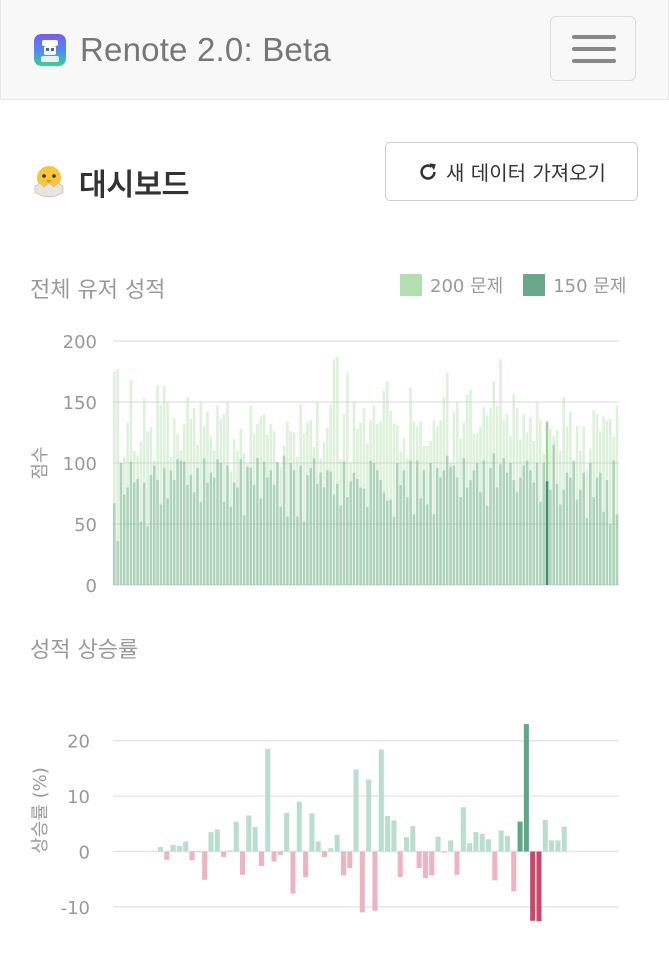  I want to click on menu-toggle-button, so click(593, 48).